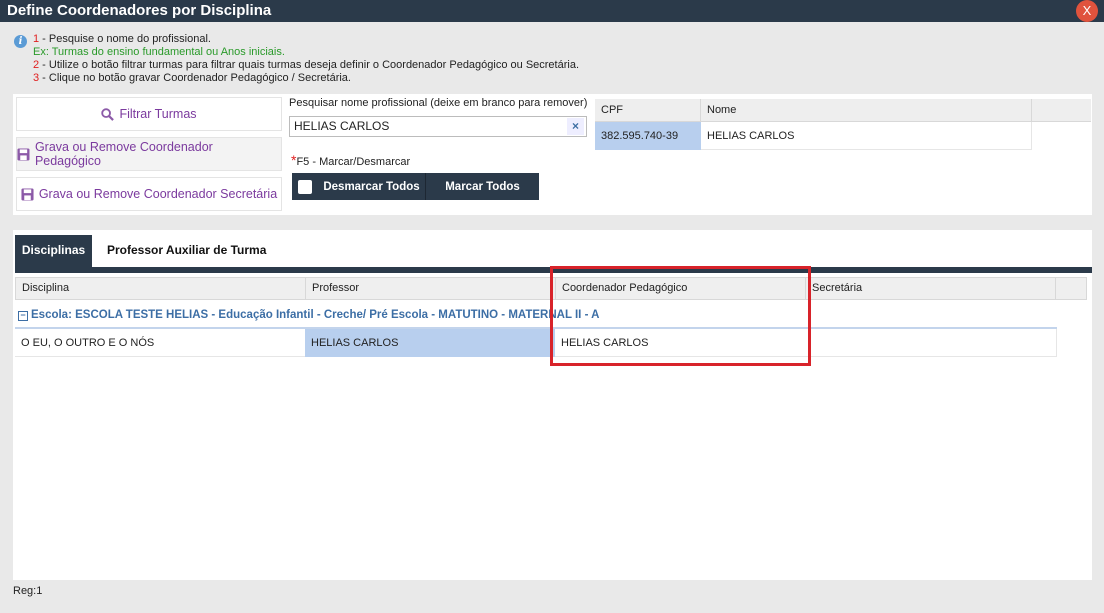  Describe the element at coordinates (430, 343) in the screenshot. I see `cell-professor: HELIAS CARLOS` at that location.